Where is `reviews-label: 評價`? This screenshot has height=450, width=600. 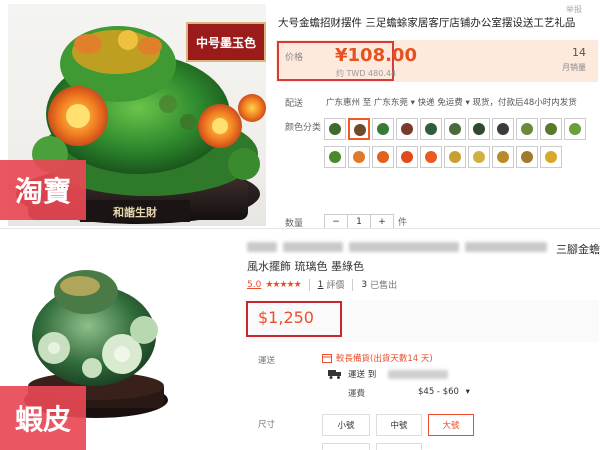
reviews-label: 評價 is located at coordinates (335, 286).